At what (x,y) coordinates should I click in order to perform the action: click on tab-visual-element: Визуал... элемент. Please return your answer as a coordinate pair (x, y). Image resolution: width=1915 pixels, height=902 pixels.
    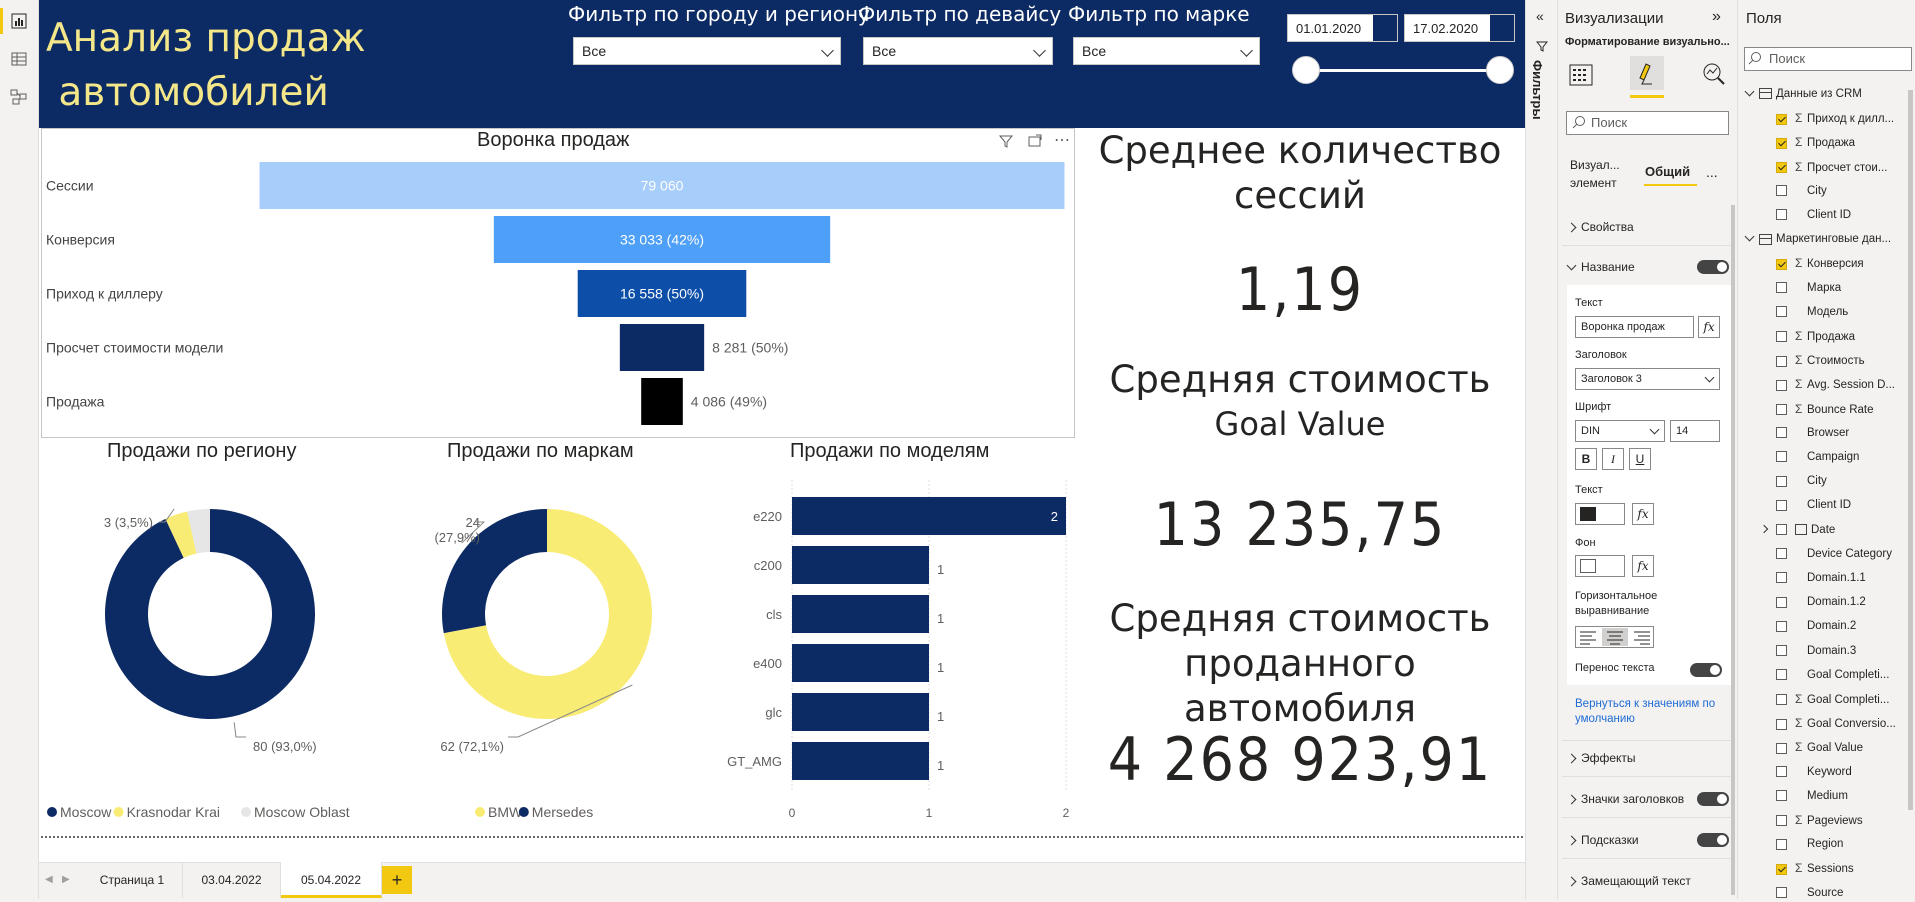
    Looking at the image, I should click on (1599, 174).